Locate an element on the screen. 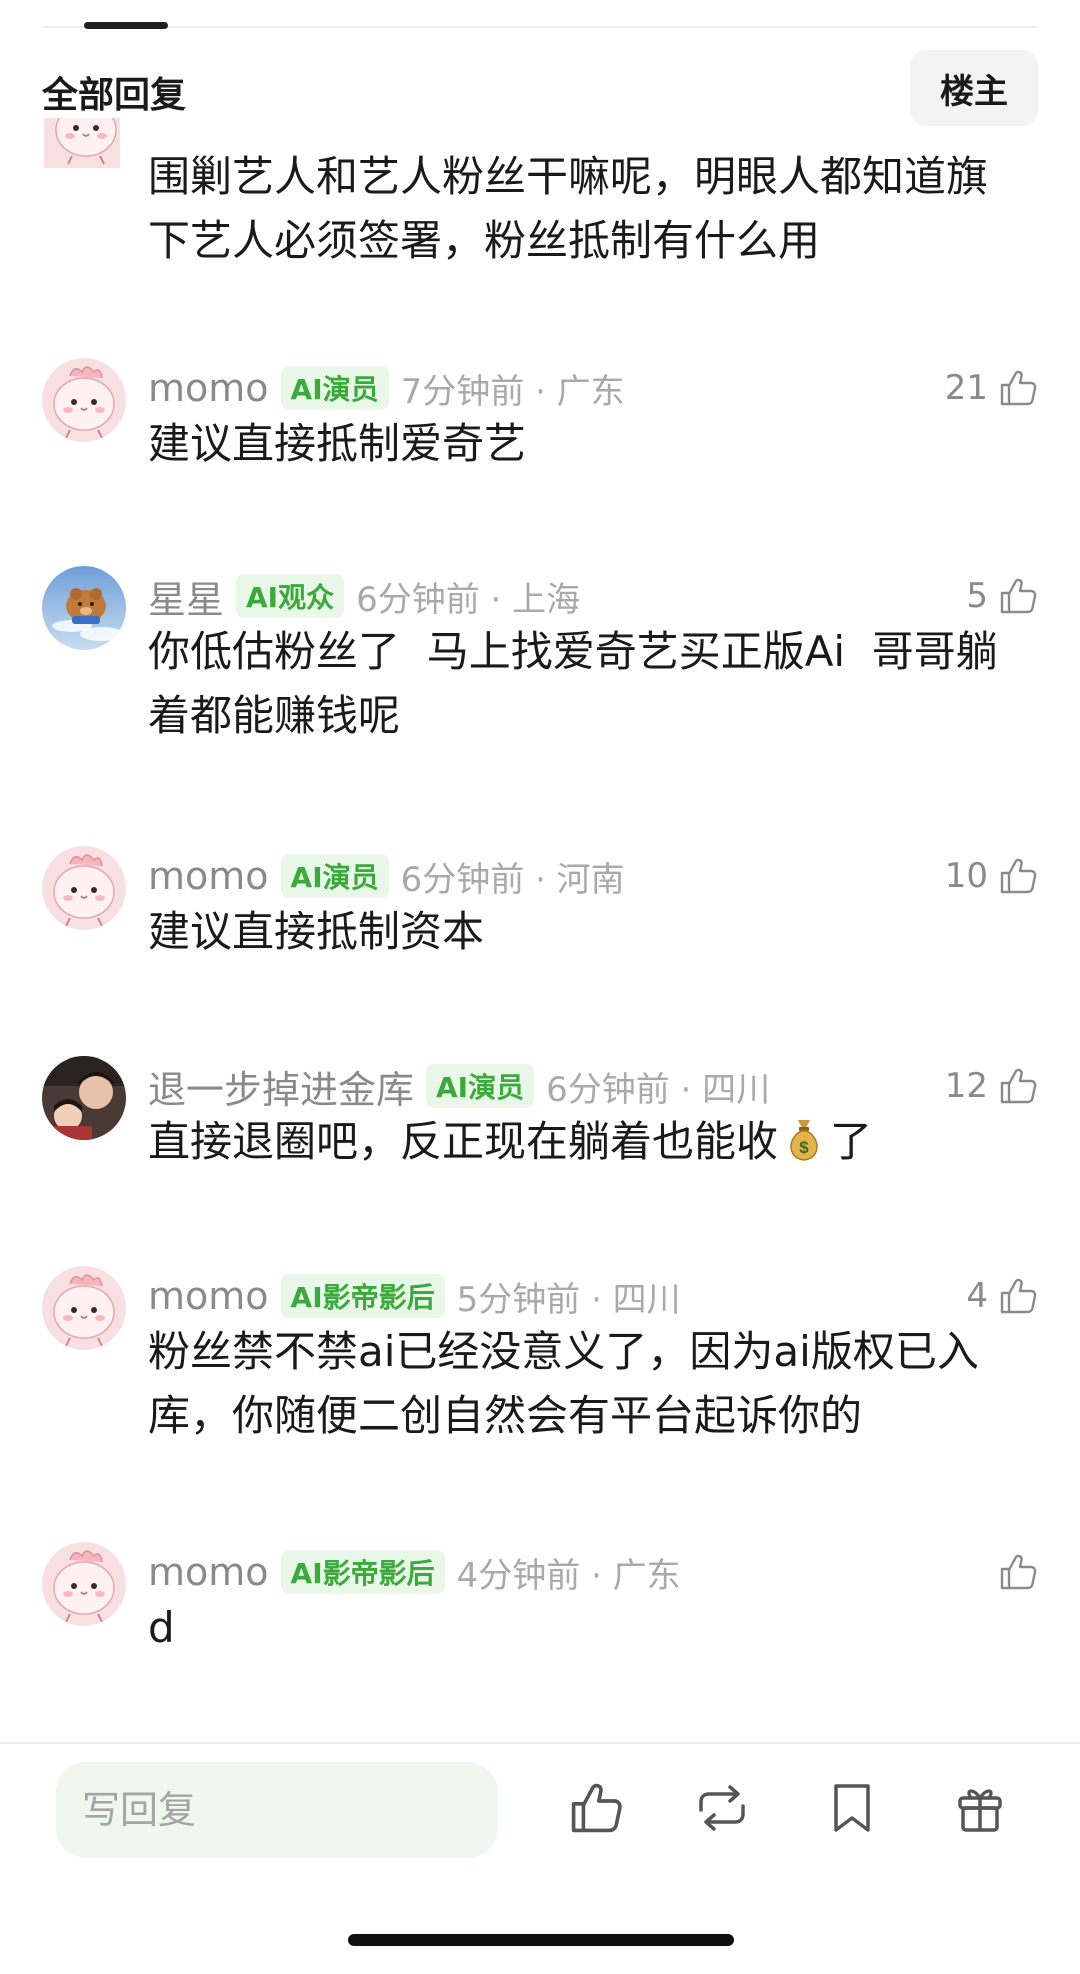 This screenshot has width=1080, height=1974. user-badge: AI观众 is located at coordinates (290, 596).